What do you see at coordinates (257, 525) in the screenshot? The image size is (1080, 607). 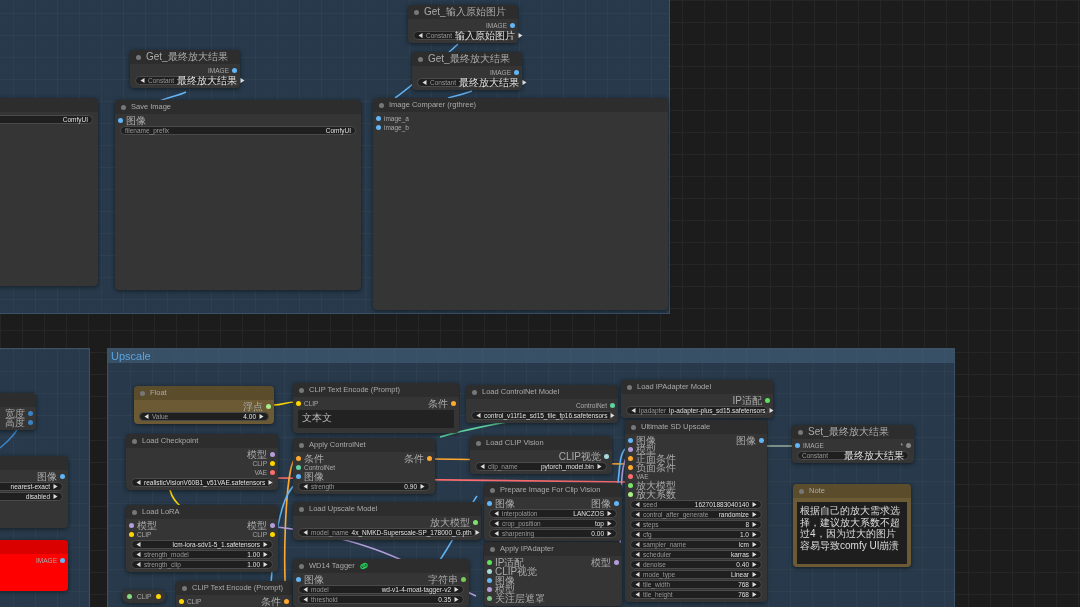 I see `slot-label: 模型` at bounding box center [257, 525].